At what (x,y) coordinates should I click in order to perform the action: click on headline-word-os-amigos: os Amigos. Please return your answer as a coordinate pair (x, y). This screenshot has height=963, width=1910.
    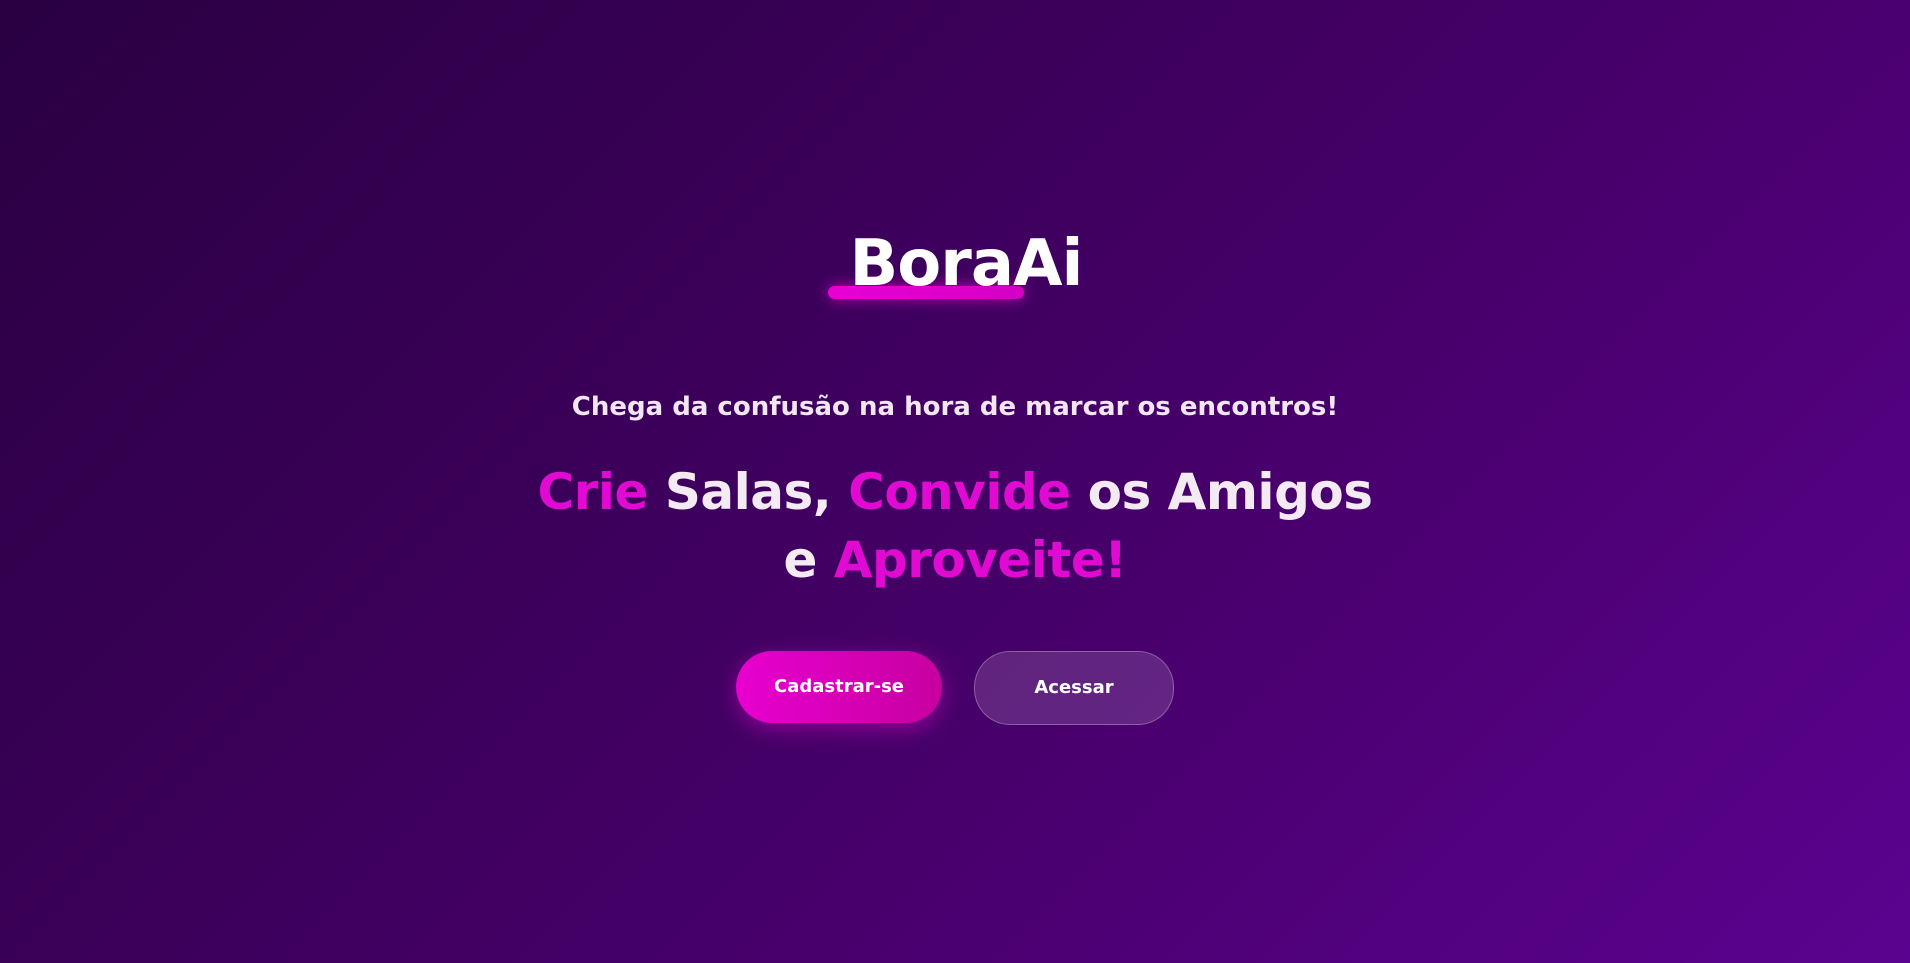
    Looking at the image, I should click on (1221, 492).